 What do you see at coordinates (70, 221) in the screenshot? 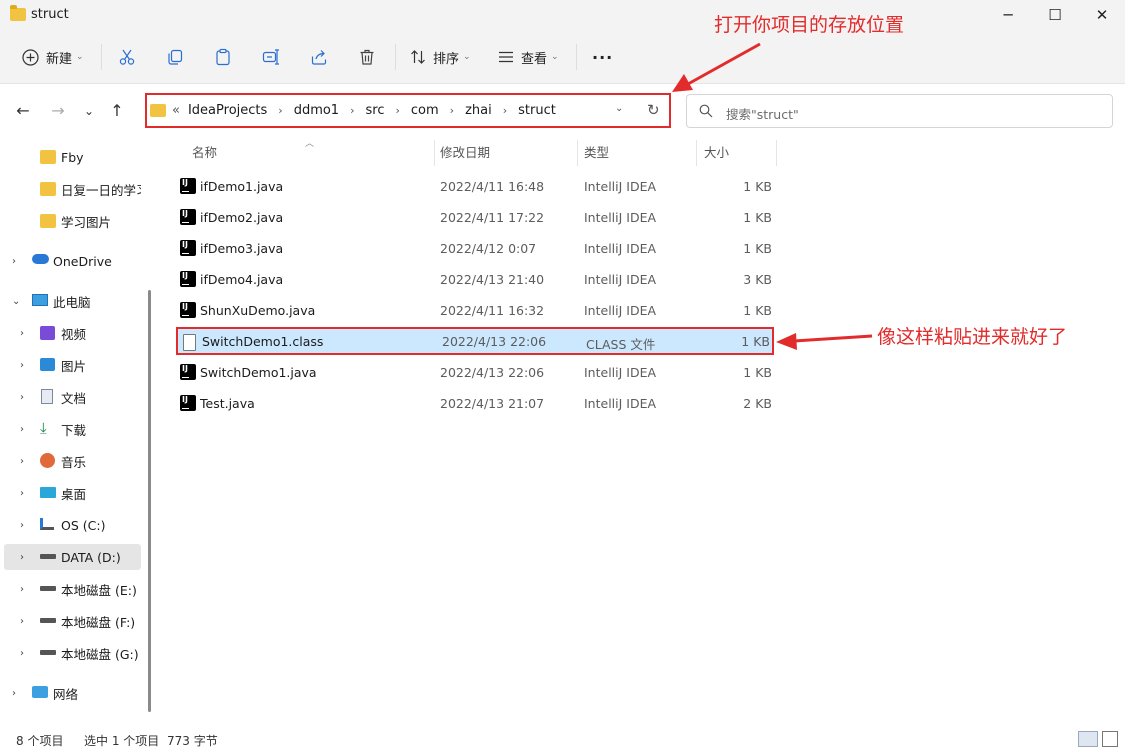
I see `sidebar-item-study-pictures: 学习图片` at bounding box center [70, 221].